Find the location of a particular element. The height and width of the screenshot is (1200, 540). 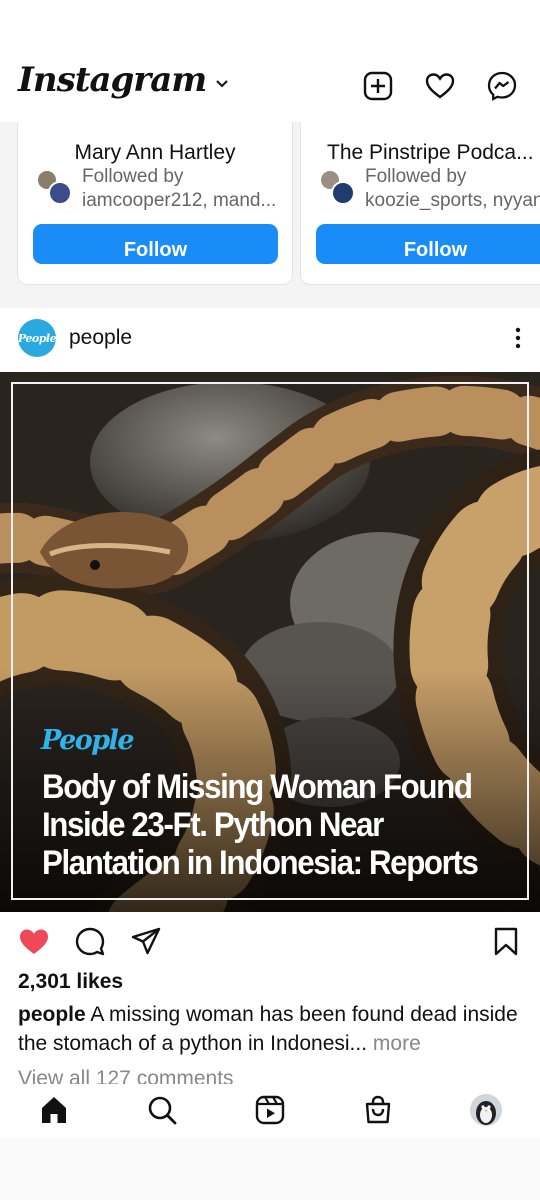

profile-avatar is located at coordinates (486, 1110).